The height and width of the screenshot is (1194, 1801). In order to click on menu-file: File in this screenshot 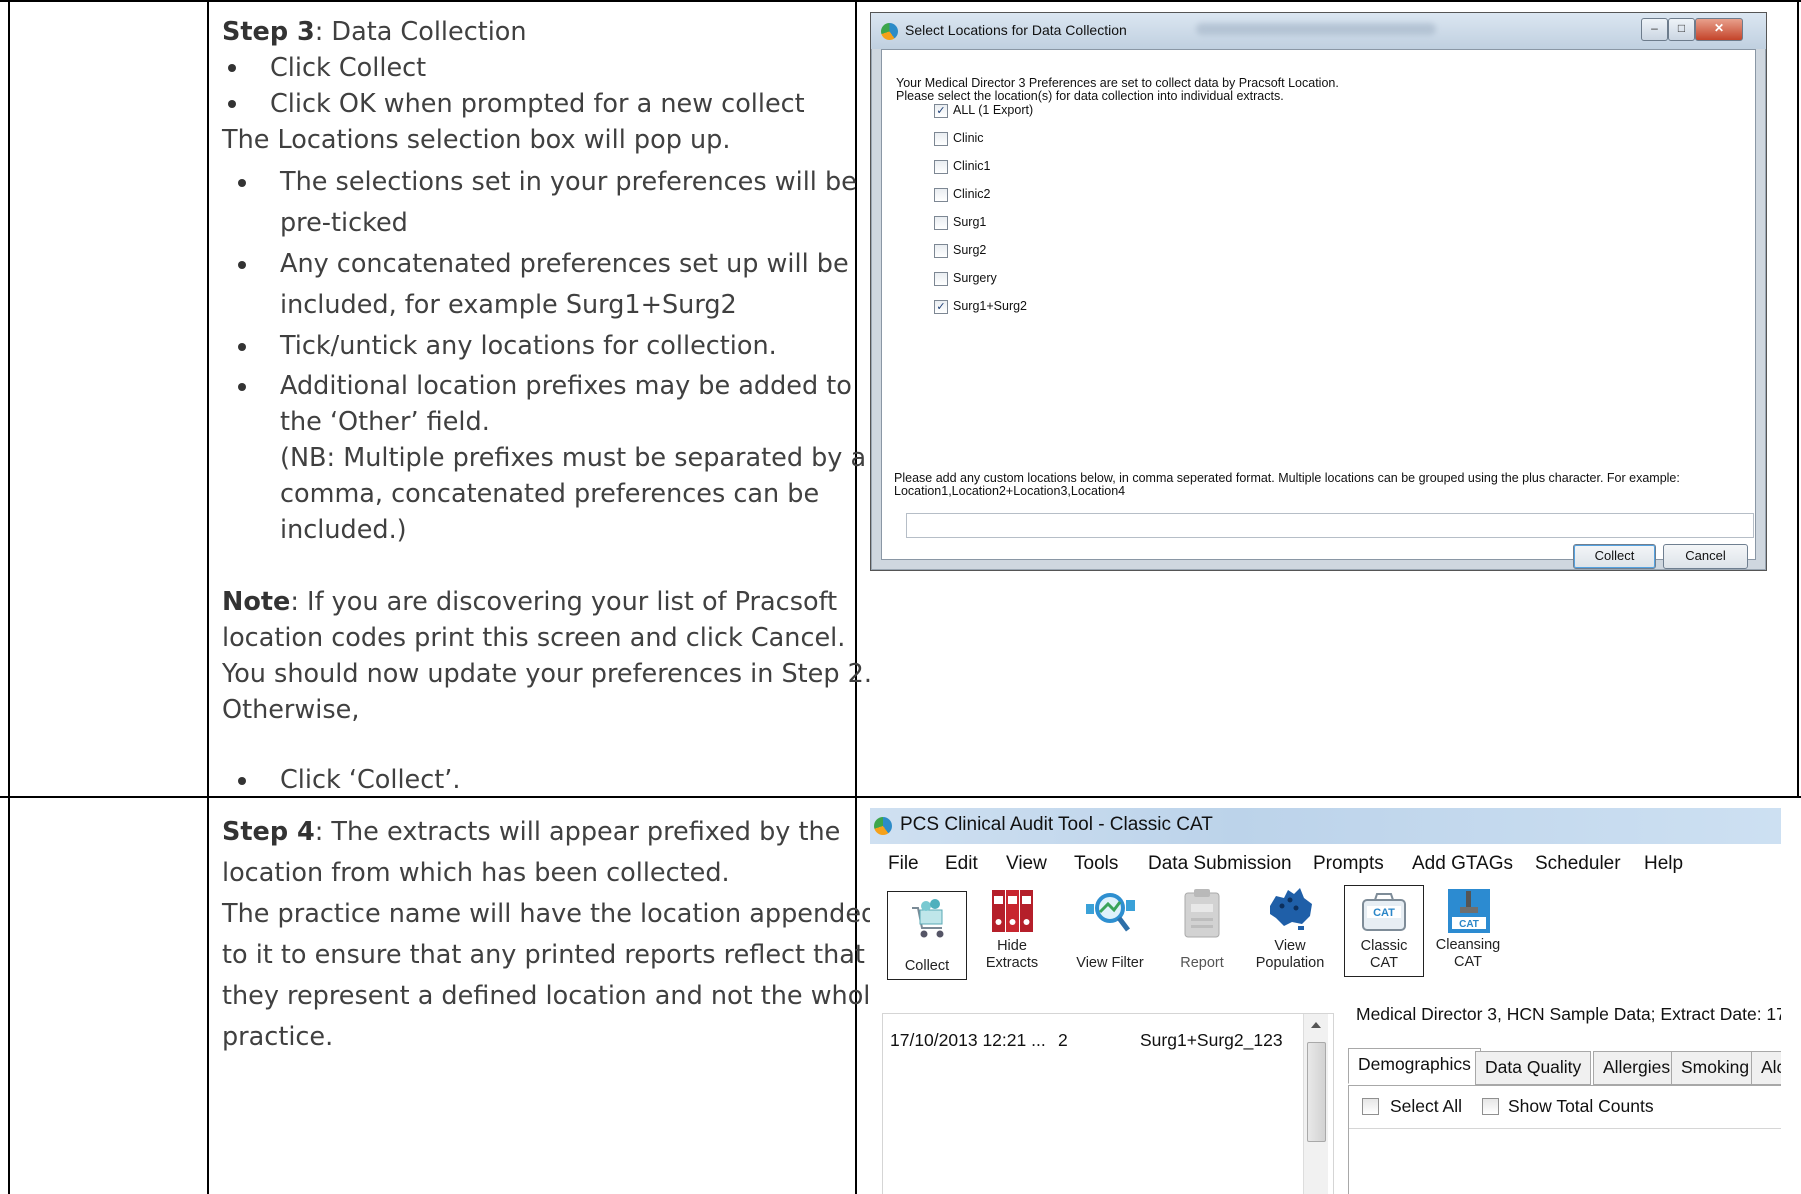, I will do `click(903, 864)`.